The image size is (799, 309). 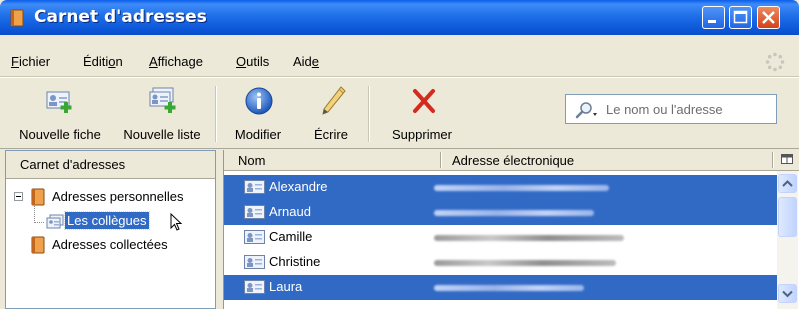 I want to click on contact-row: Christine, so click(x=500, y=262).